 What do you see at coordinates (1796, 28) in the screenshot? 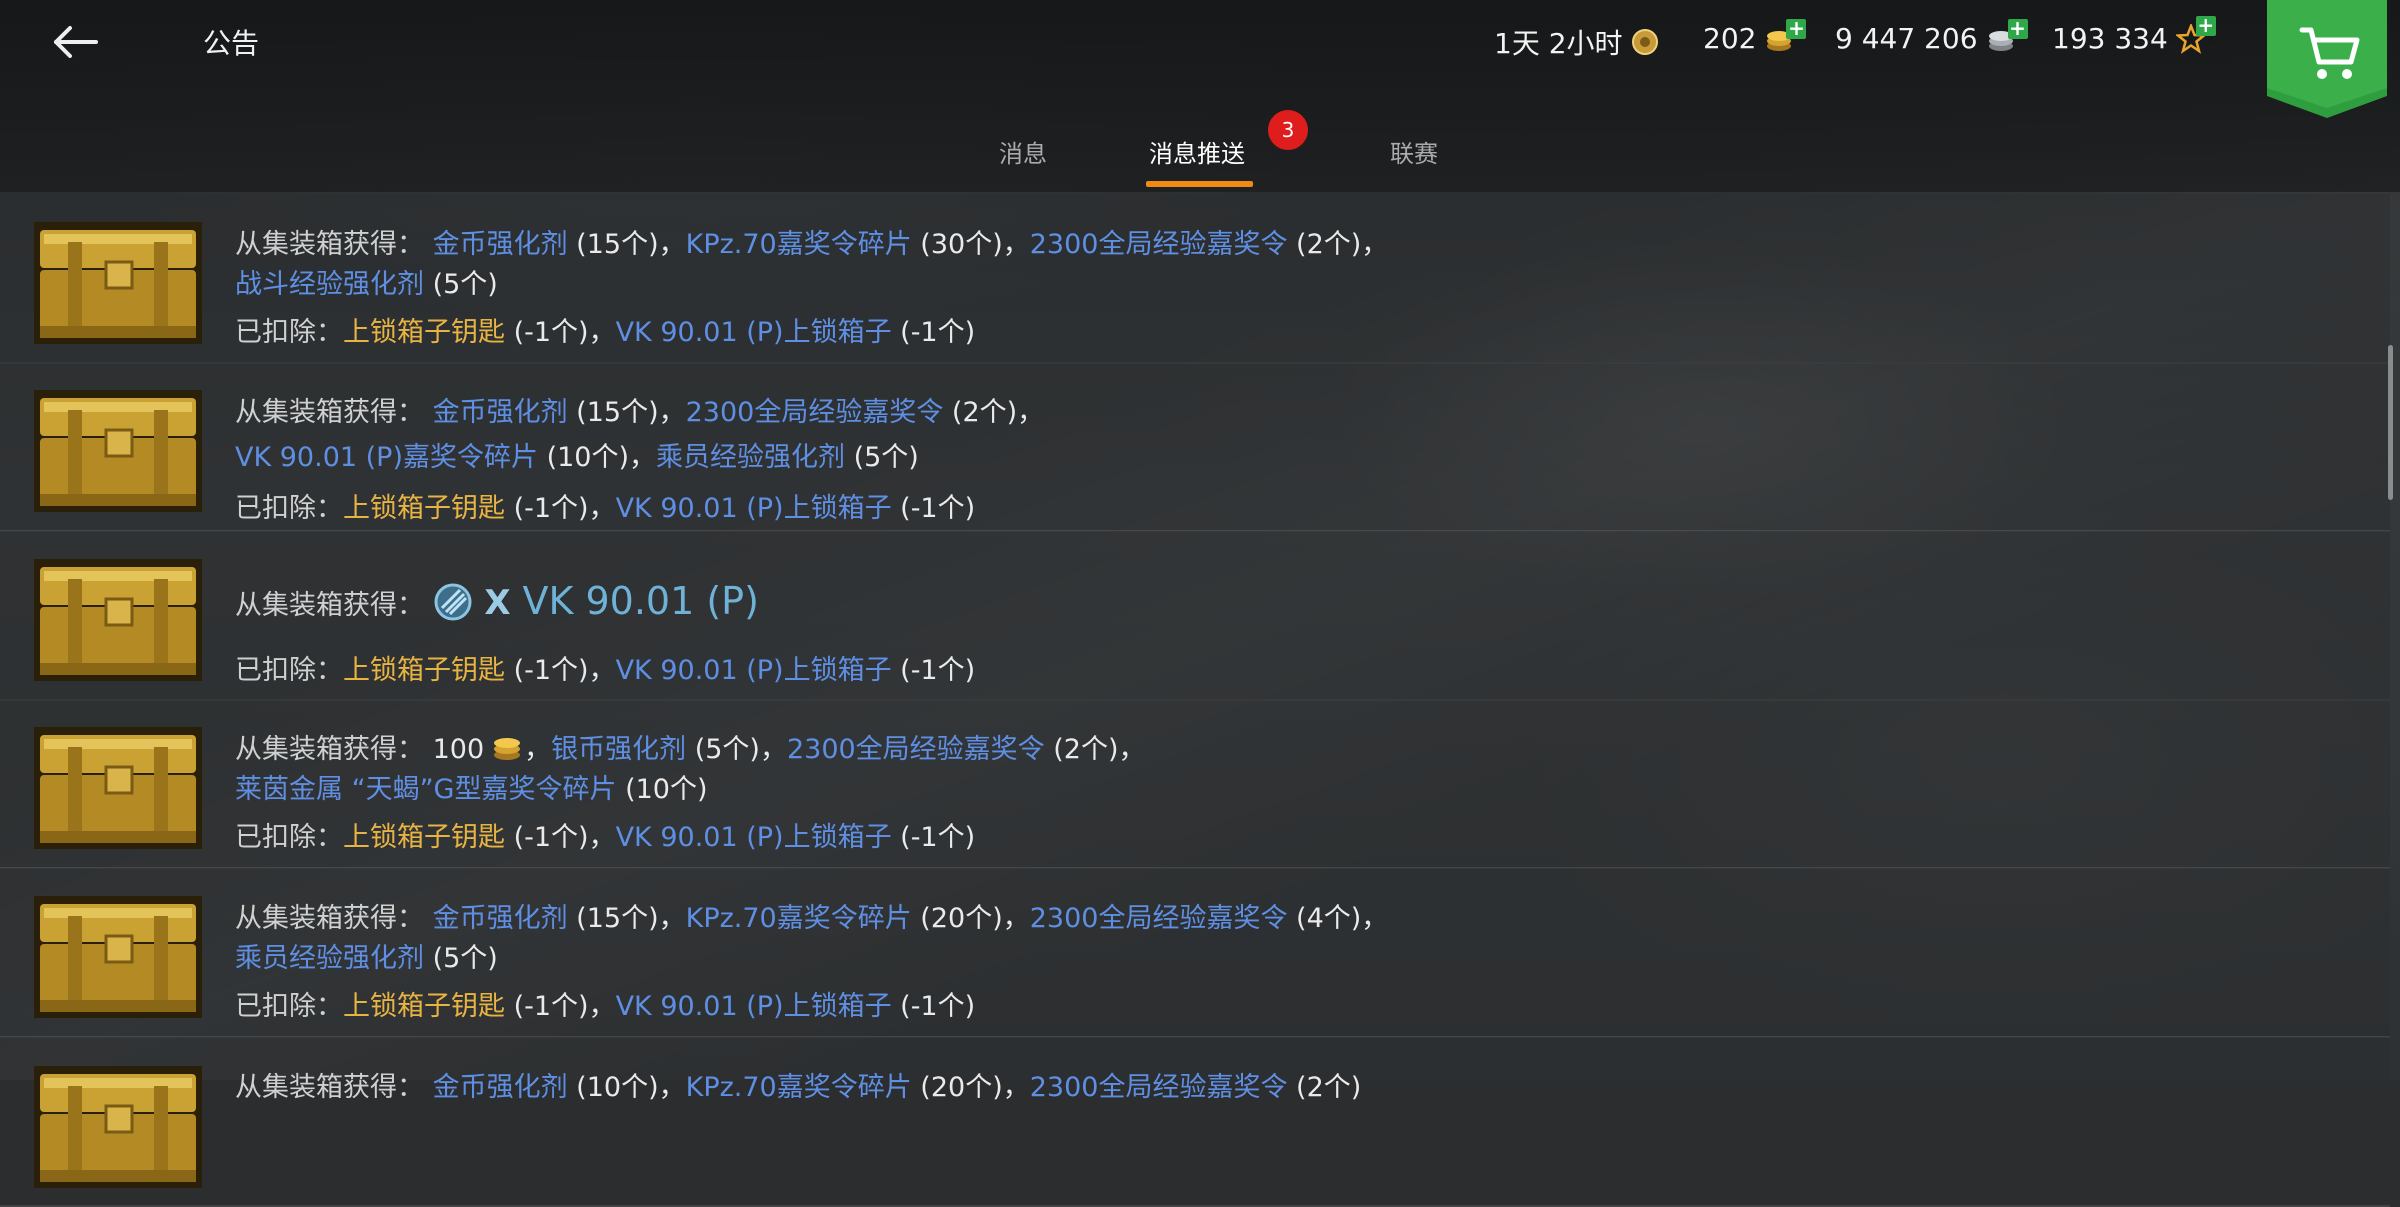
I see `add-gold-icon: +` at bounding box center [1796, 28].